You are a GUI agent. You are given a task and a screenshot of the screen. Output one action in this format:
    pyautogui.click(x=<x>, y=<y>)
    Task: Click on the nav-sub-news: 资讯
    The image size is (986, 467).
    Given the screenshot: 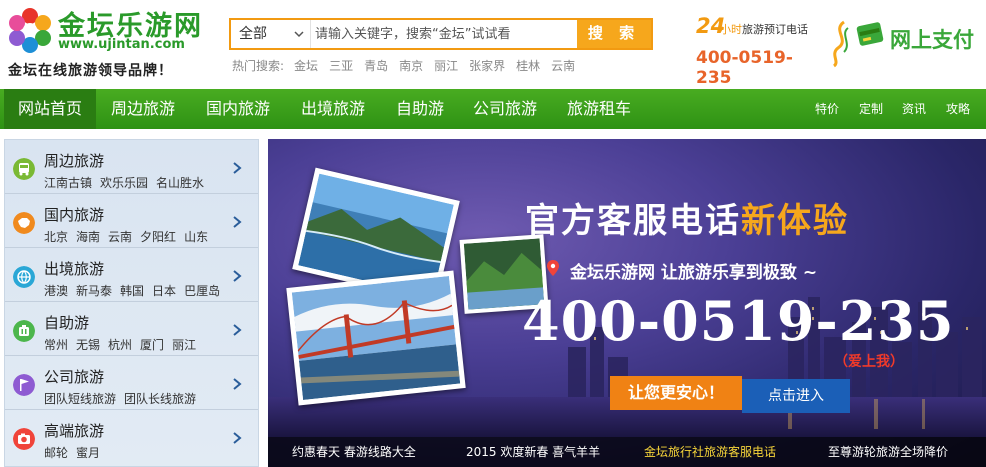 What is the action you would take?
    pyautogui.click(x=914, y=109)
    